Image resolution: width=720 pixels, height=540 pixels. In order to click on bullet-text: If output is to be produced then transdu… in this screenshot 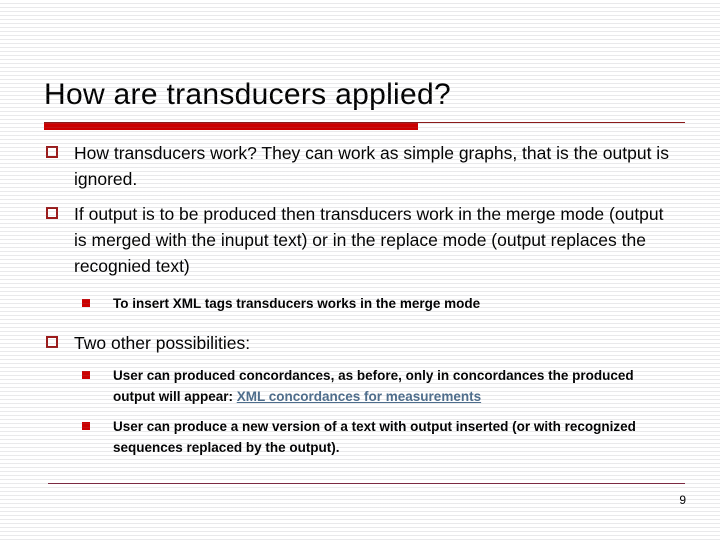, I will do `click(369, 240)`.